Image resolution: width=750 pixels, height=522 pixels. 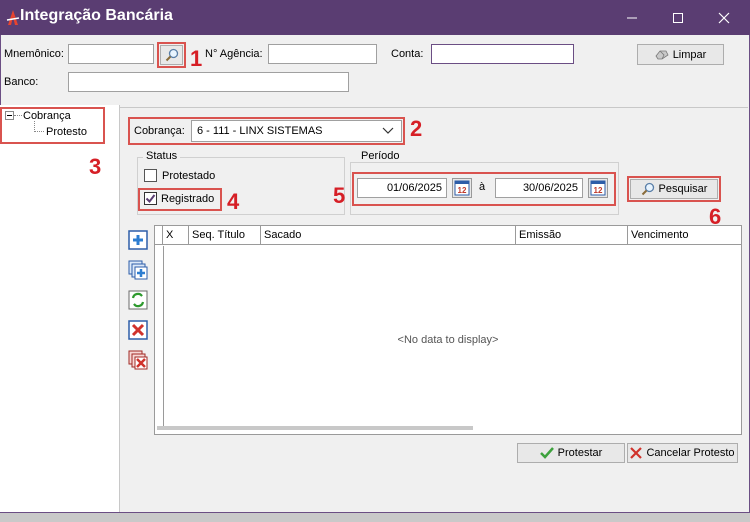 I want to click on conta-label: Conta:, so click(x=407, y=54).